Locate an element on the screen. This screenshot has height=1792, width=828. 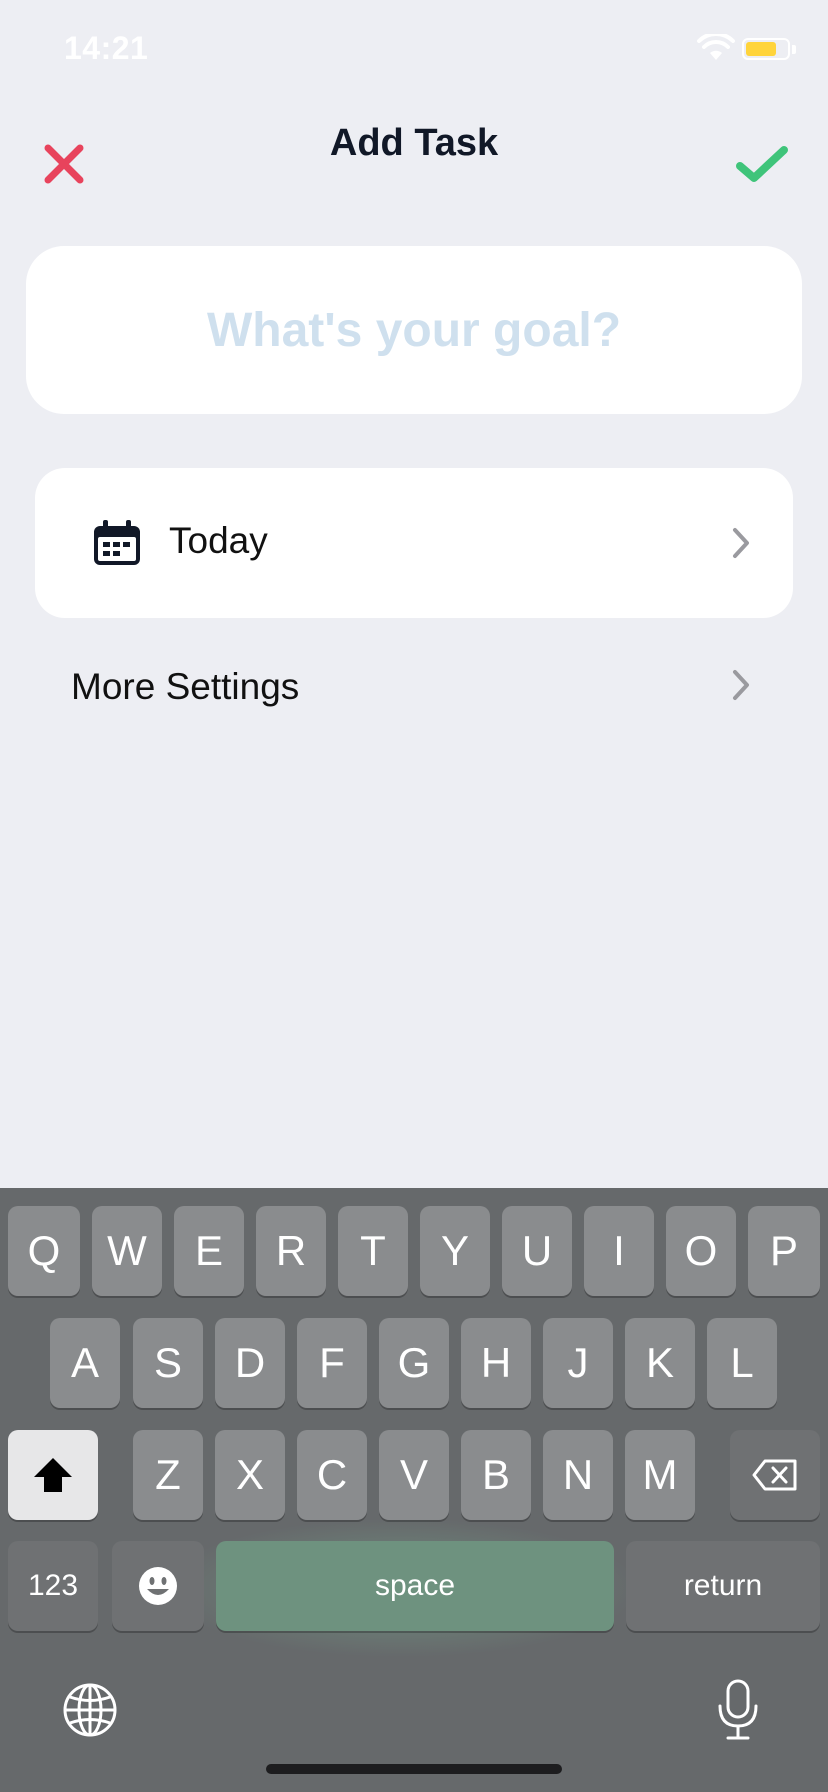
key-o: O is located at coordinates (701, 1251).